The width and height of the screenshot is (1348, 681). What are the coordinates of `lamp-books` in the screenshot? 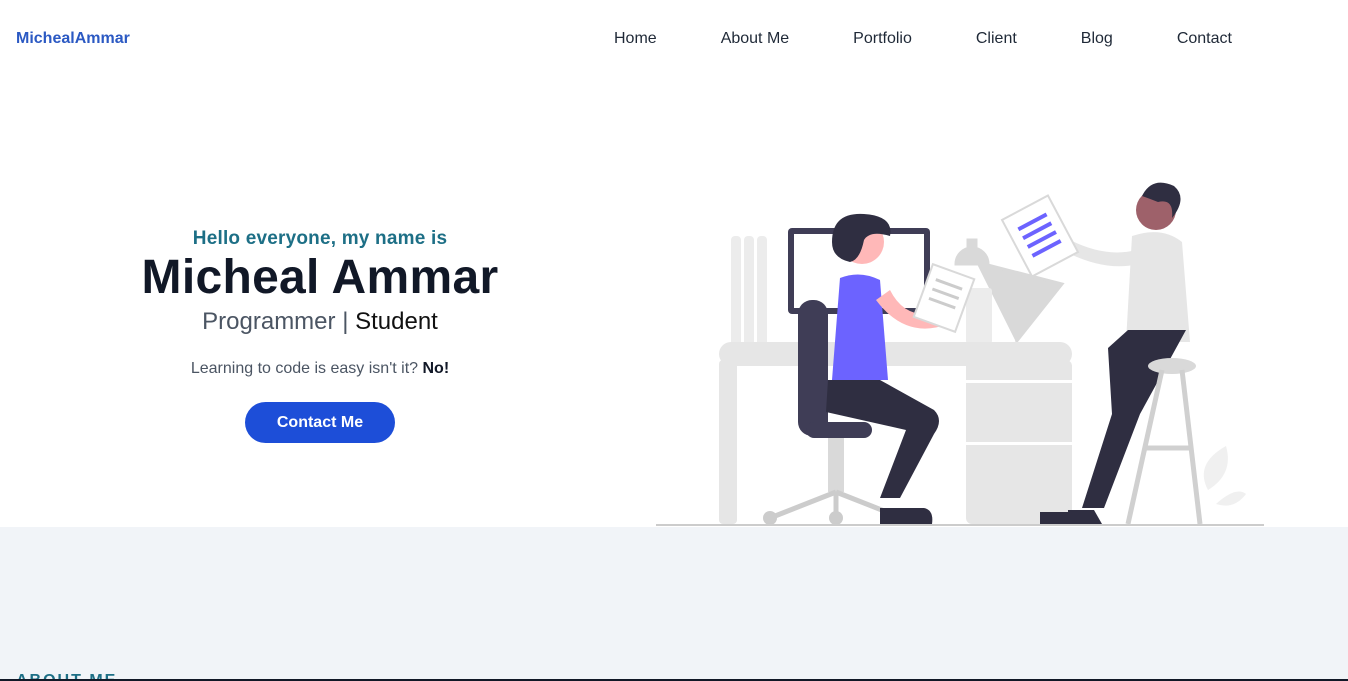 It's located at (979, 316).